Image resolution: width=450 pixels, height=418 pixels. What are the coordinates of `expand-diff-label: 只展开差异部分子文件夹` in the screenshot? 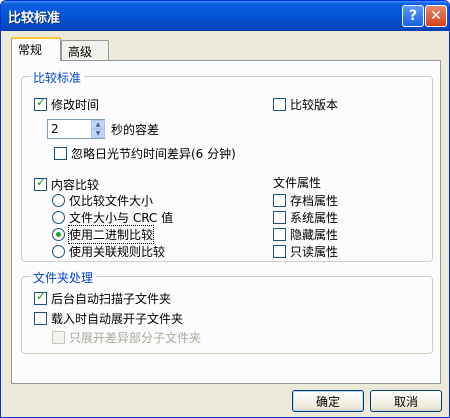 It's located at (135, 338).